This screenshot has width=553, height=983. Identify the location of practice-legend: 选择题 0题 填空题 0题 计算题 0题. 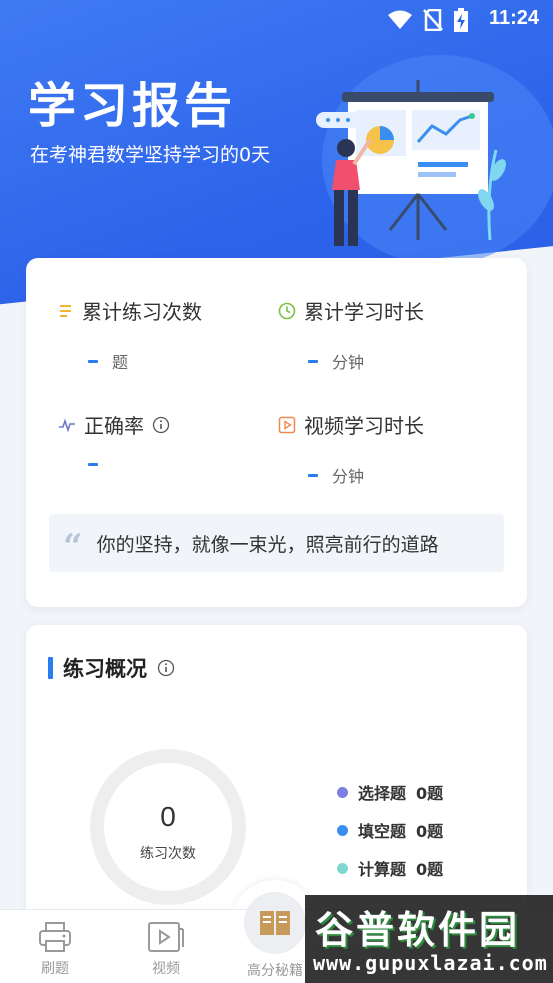
(390, 830).